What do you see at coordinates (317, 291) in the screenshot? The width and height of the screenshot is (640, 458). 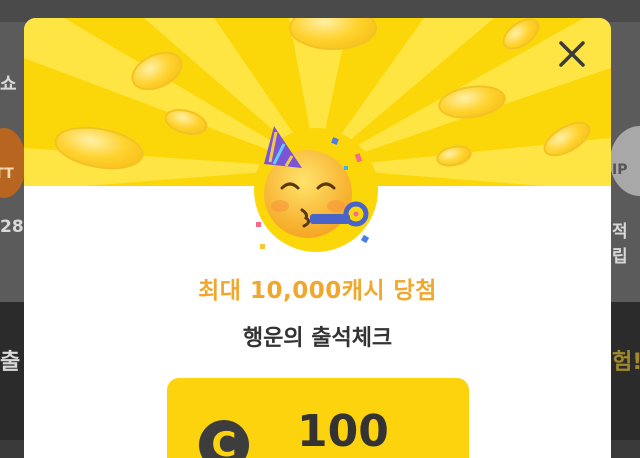 I see `prize-headline: 최대 10,000캐시 당첨` at bounding box center [317, 291].